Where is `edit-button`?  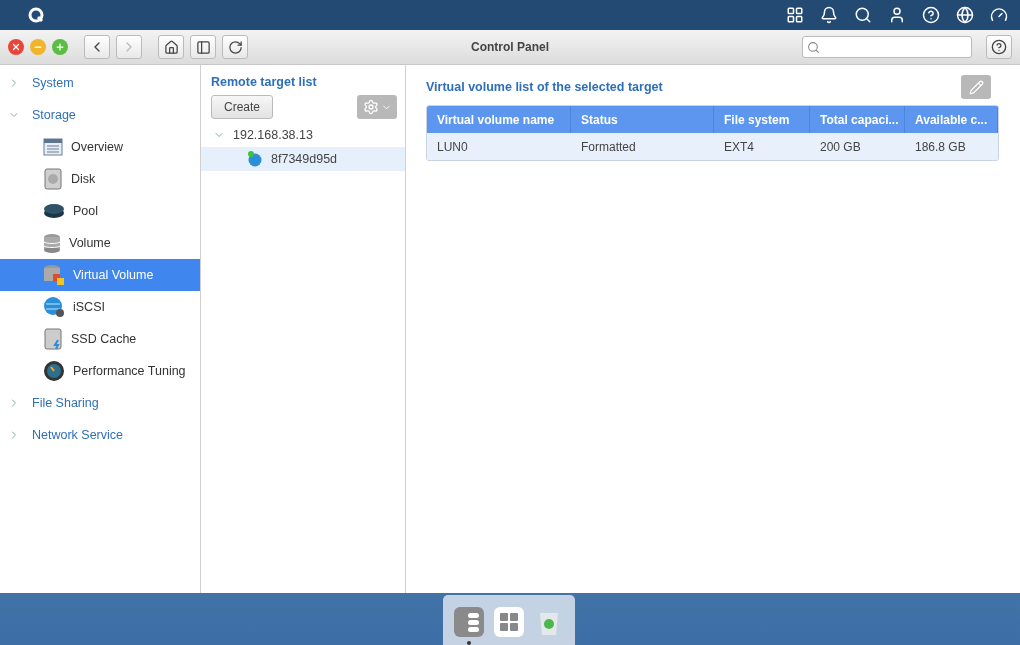 edit-button is located at coordinates (976, 87).